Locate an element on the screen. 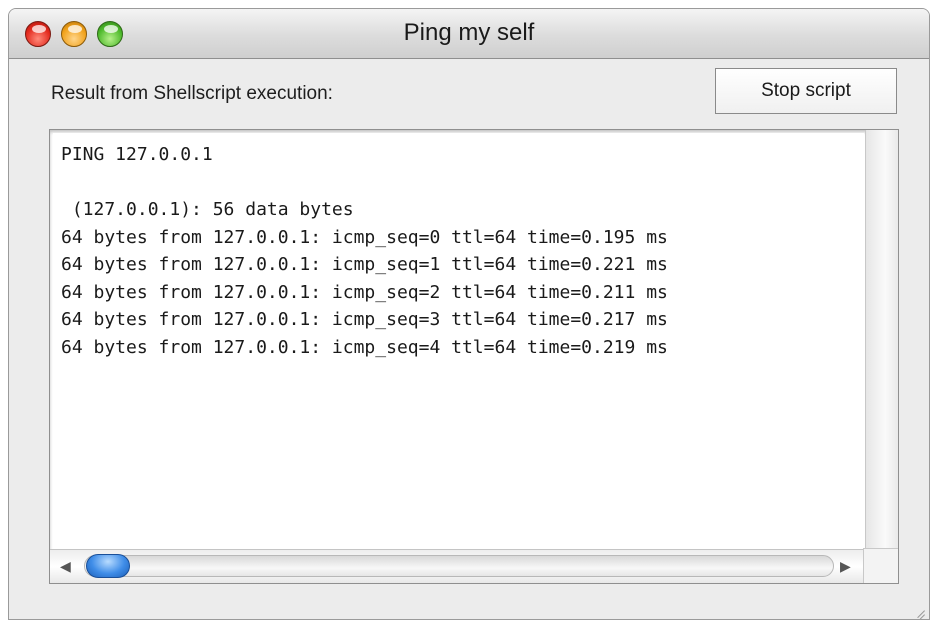 The width and height of the screenshot is (931, 621). scroll-corner is located at coordinates (880, 565).